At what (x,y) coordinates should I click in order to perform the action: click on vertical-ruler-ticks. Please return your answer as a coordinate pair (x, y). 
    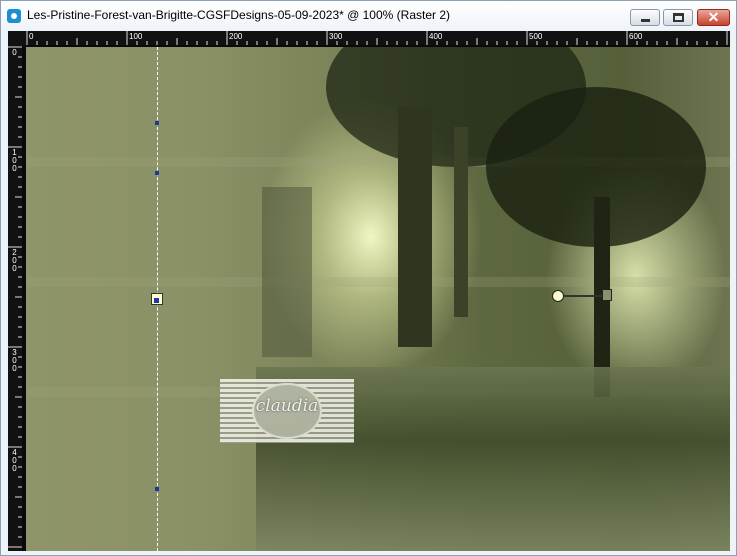
    Looking at the image, I should click on (15, 297).